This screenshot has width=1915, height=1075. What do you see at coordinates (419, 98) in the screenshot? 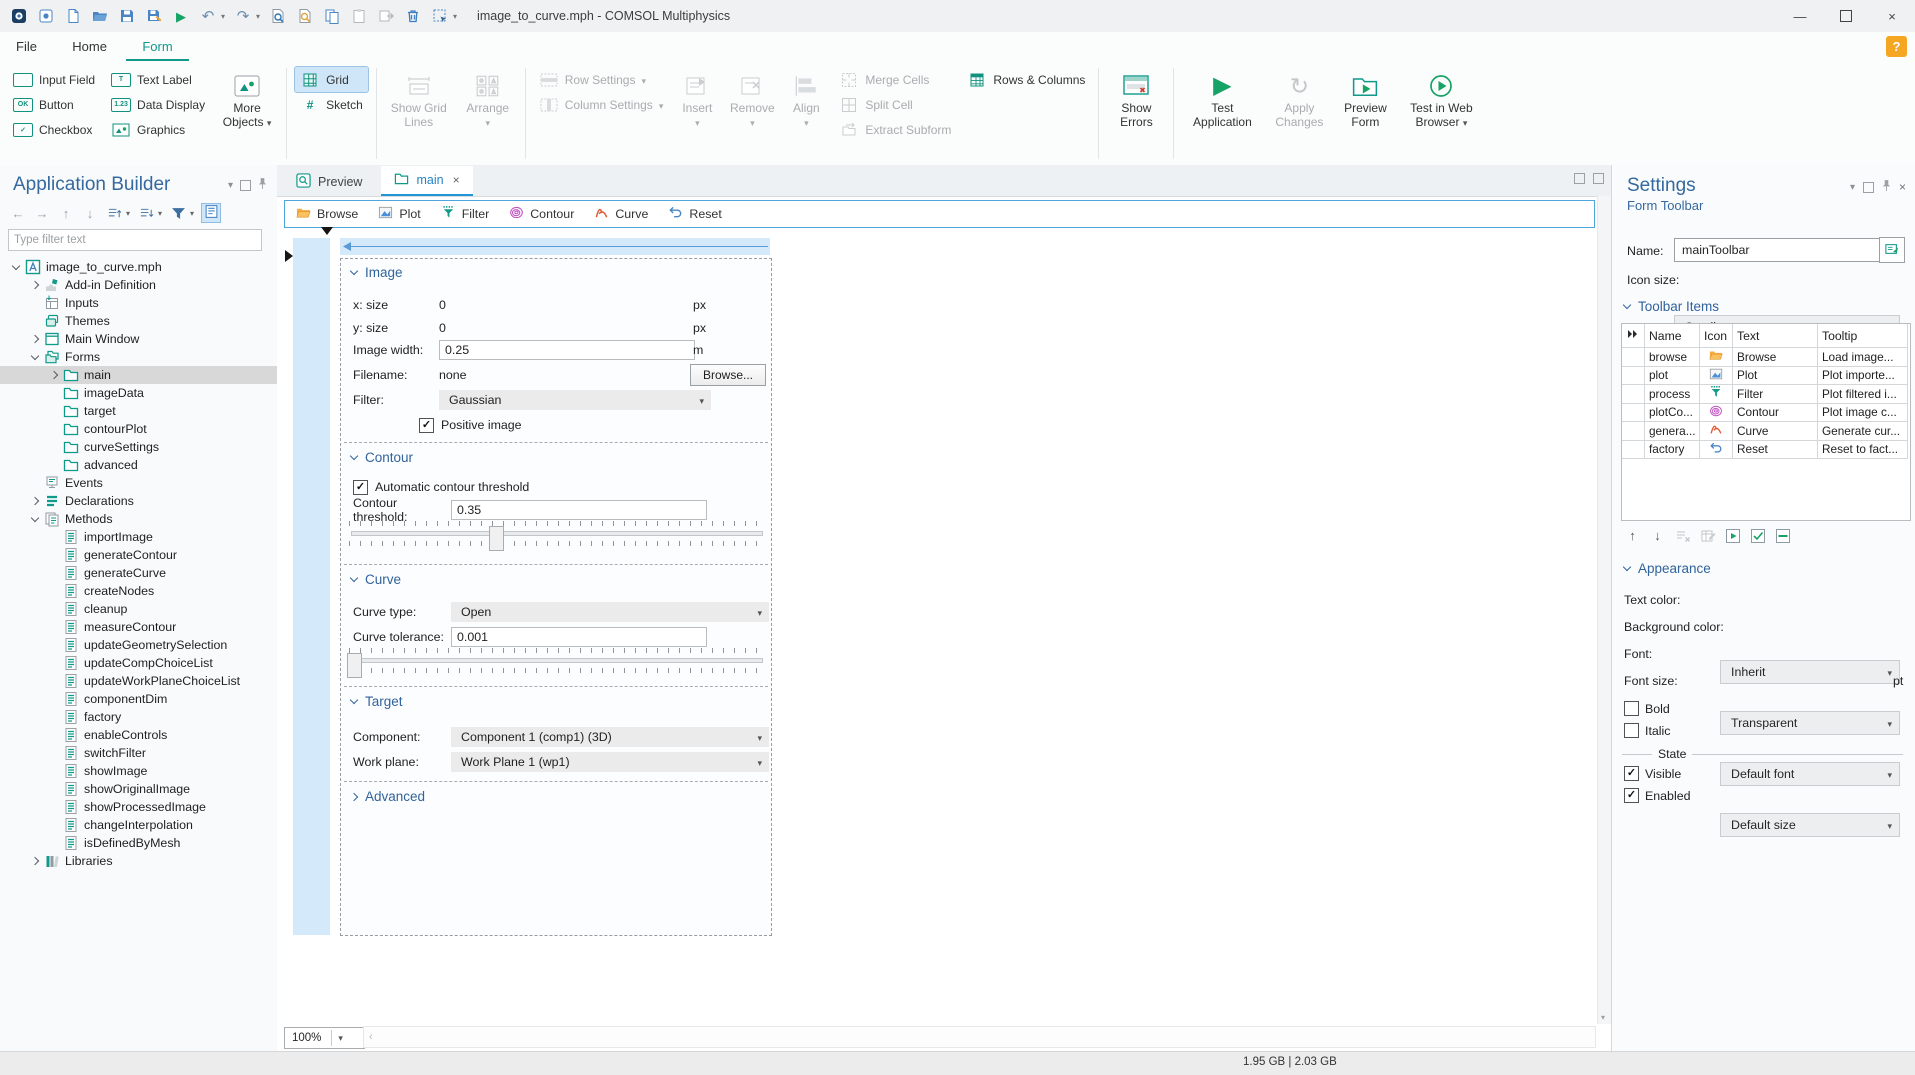
I see `show-grid-lines-button: Show Grid Lines` at bounding box center [419, 98].